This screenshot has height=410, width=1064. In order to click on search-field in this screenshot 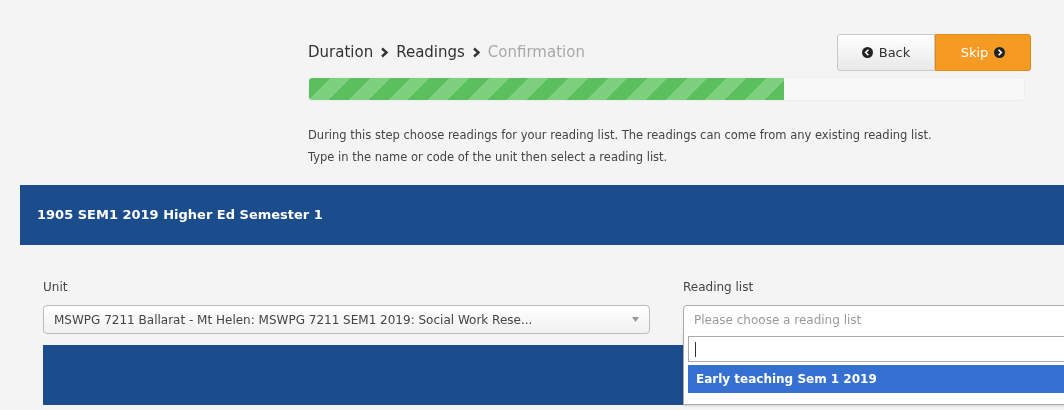, I will do `click(876, 349)`.